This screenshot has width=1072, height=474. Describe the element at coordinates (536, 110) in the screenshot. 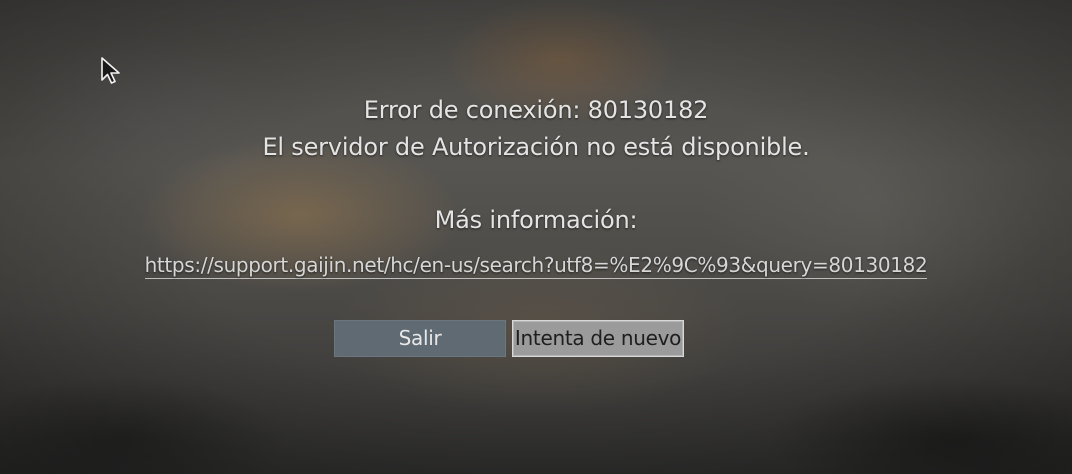

I see `error-code-text: Error de conexión: 80130182` at that location.